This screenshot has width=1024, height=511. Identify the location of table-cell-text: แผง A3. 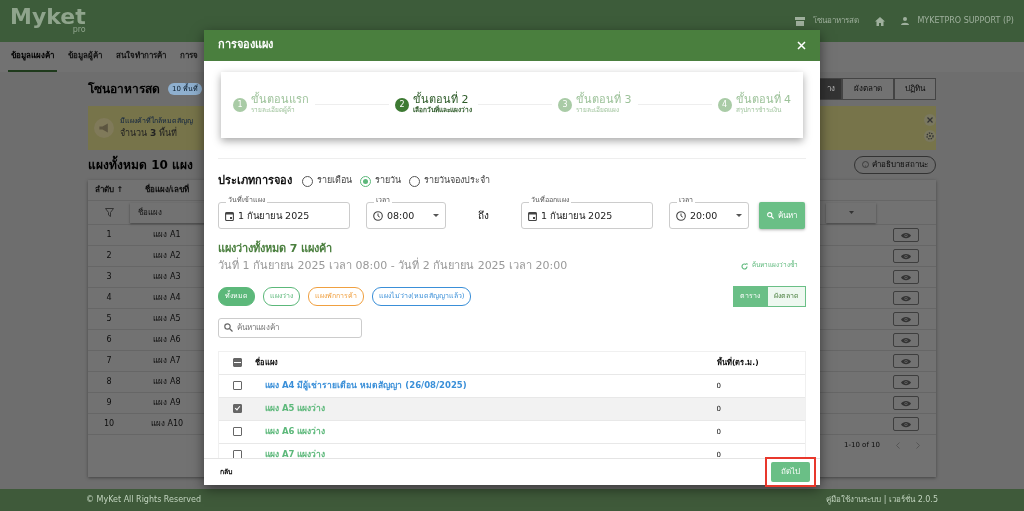
(167, 277).